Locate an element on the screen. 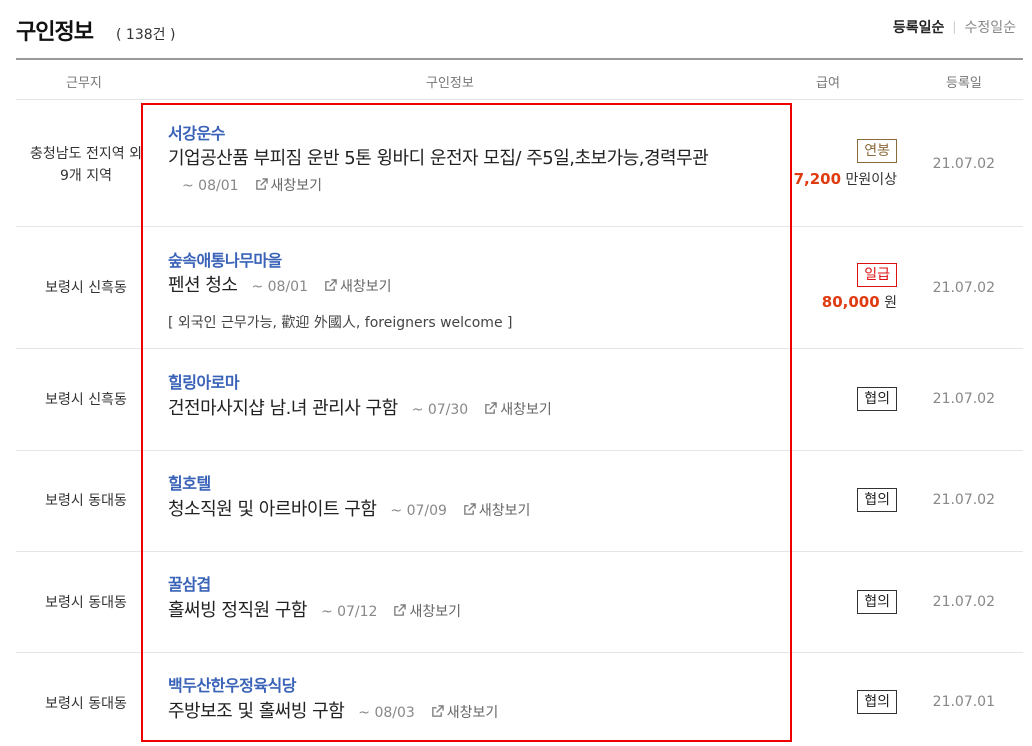  pay-type-badge: 연봉 is located at coordinates (877, 151).